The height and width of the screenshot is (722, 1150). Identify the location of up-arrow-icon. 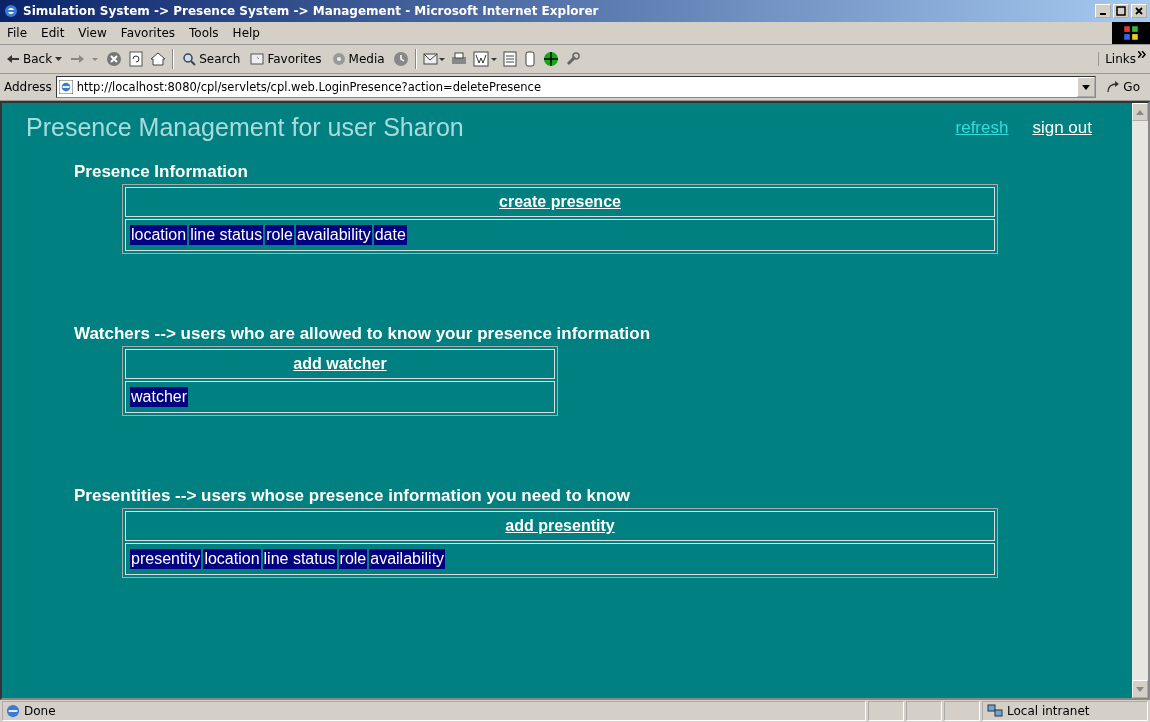
(1140, 112).